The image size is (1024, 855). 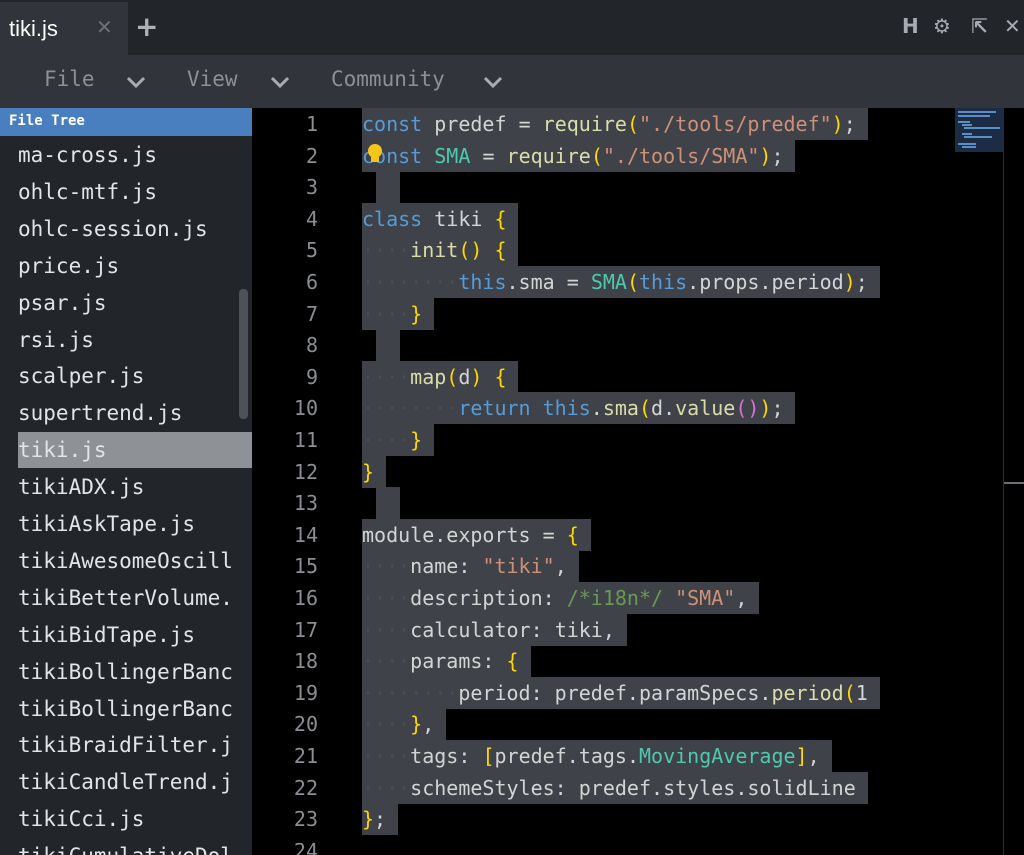 I want to click on add-tab-icon: +, so click(x=146, y=26).